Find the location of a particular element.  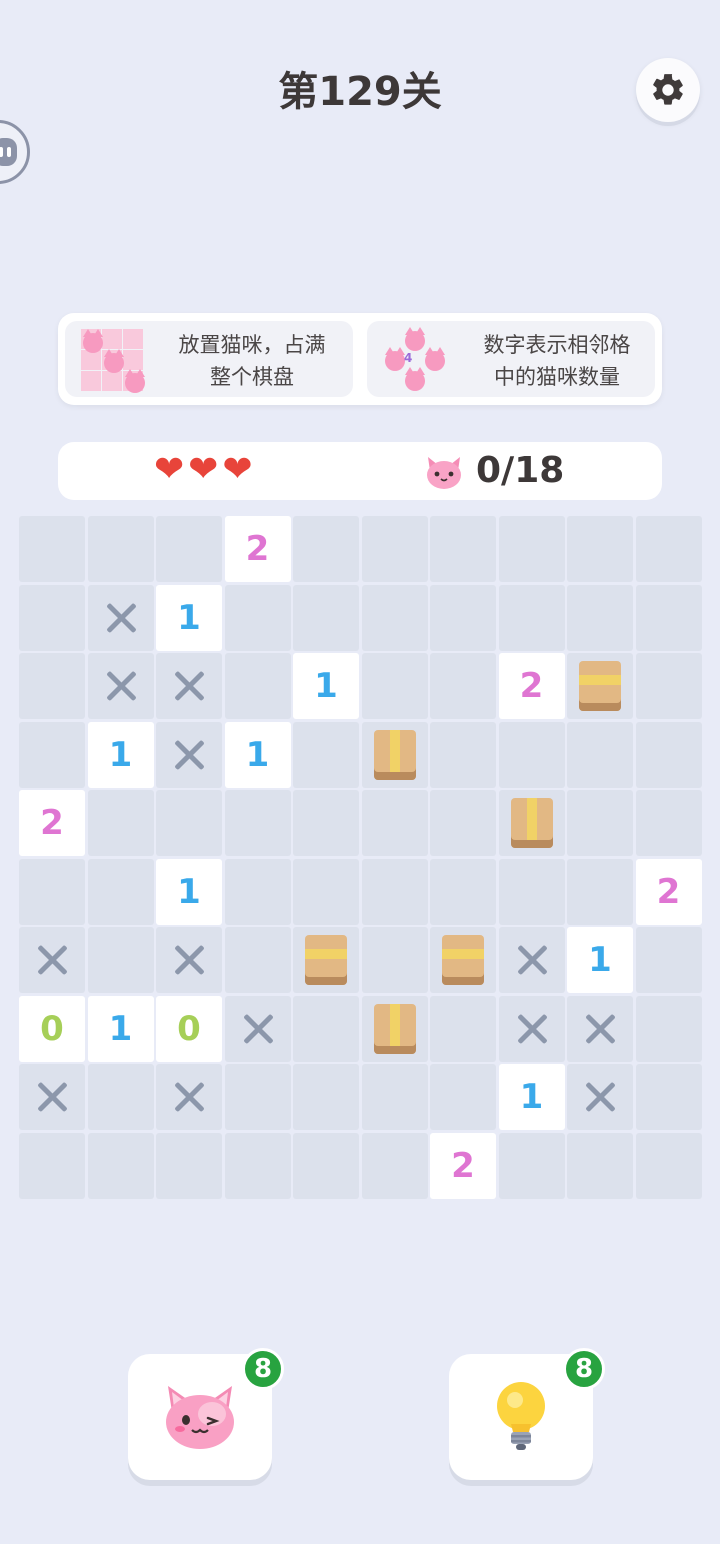

place-cat-tool-button: 8 is located at coordinates (206, 1414).